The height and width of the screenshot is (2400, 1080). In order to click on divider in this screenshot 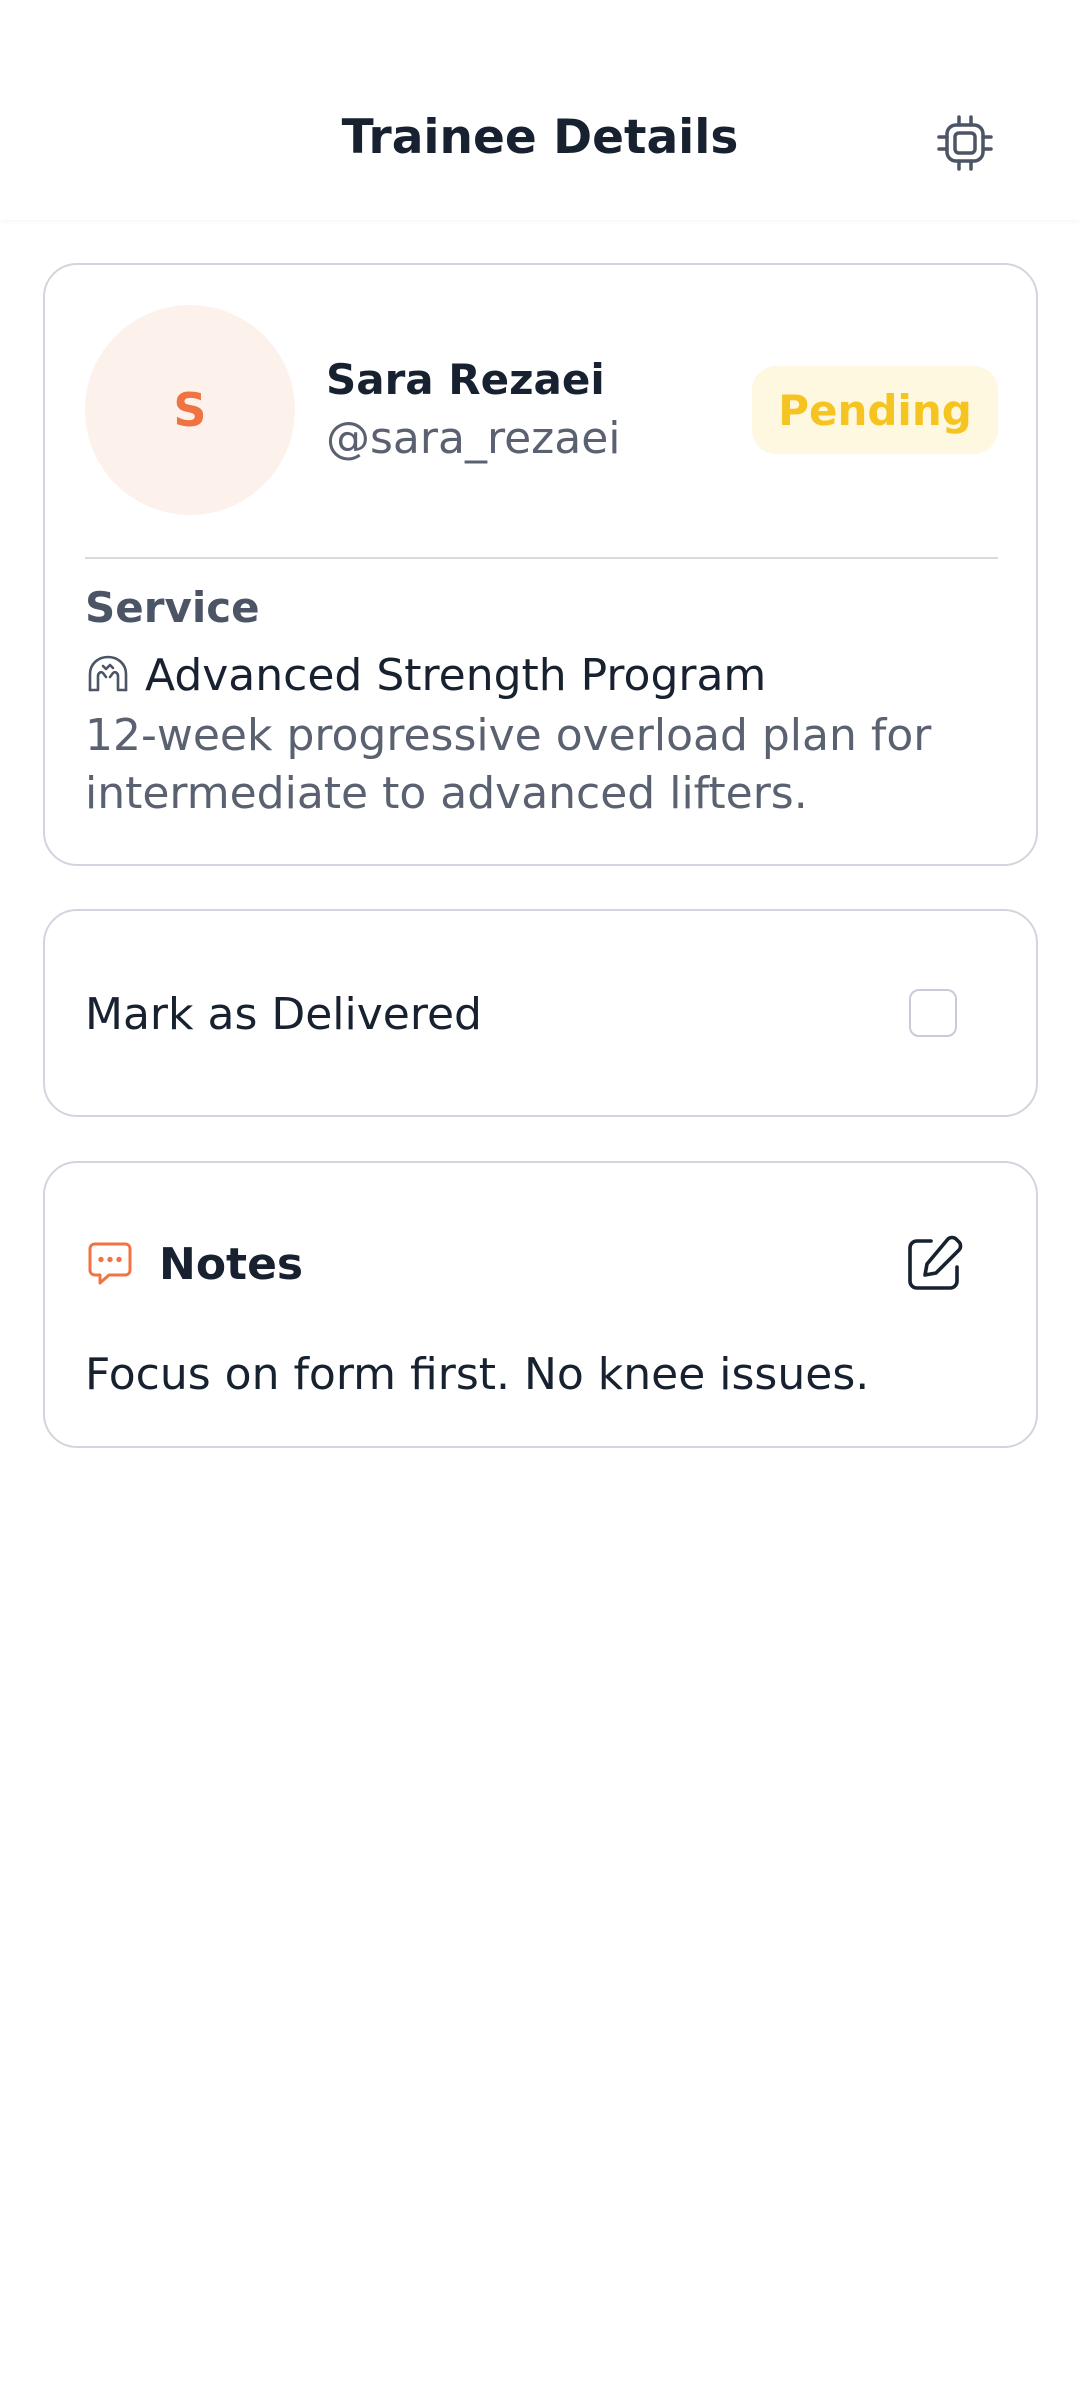, I will do `click(541, 558)`.